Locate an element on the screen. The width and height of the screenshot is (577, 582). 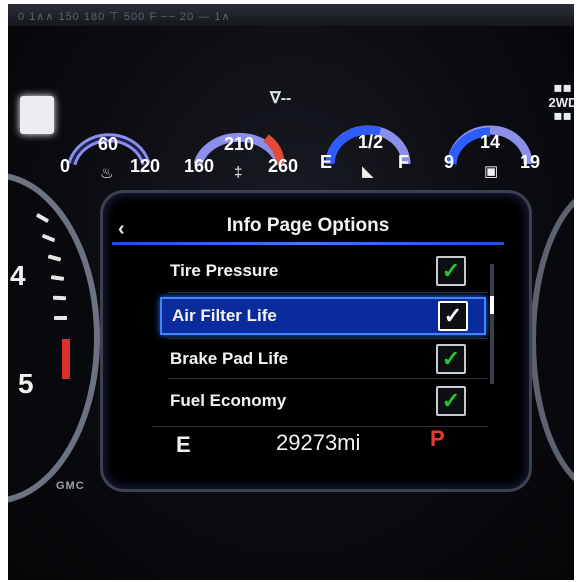
gear-indicator: P is located at coordinates (437, 438).